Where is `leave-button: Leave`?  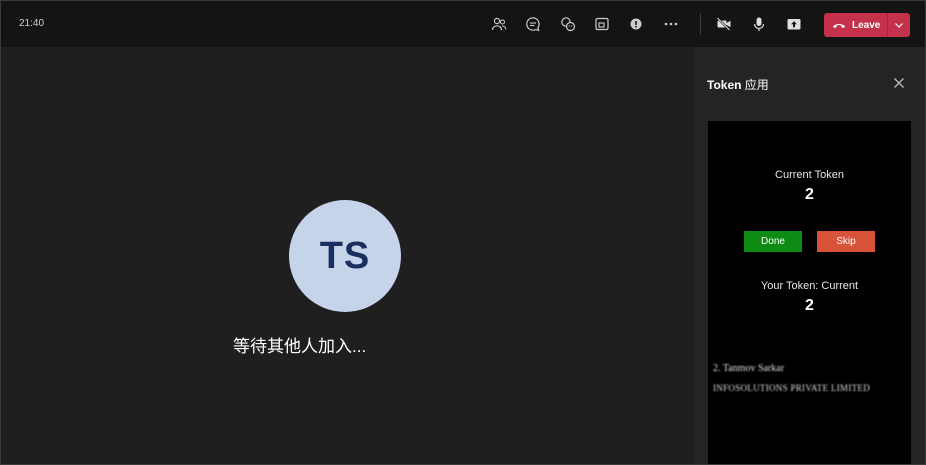
leave-button: Leave is located at coordinates (867, 25).